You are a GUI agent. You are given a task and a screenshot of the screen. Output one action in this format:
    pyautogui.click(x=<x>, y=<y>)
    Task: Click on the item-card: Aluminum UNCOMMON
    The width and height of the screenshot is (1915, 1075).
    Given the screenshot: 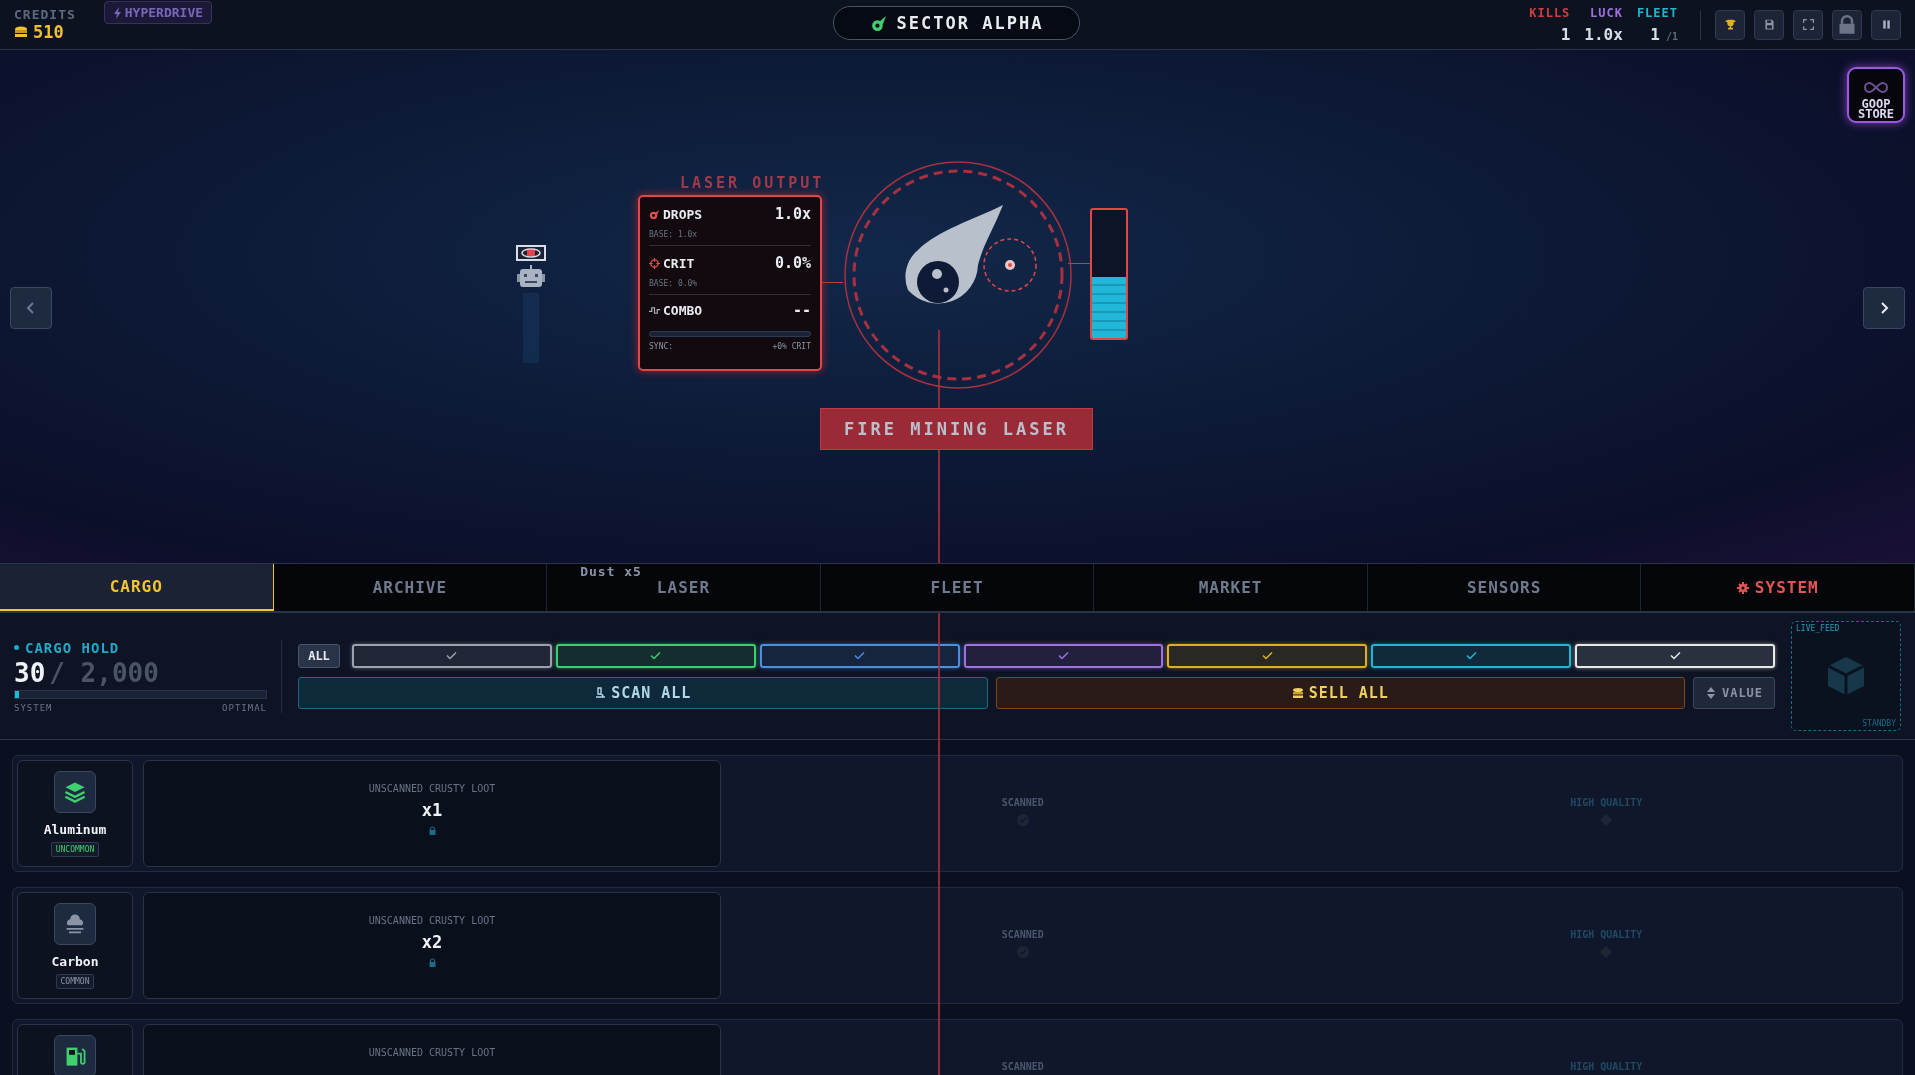 What is the action you would take?
    pyautogui.click(x=75, y=813)
    